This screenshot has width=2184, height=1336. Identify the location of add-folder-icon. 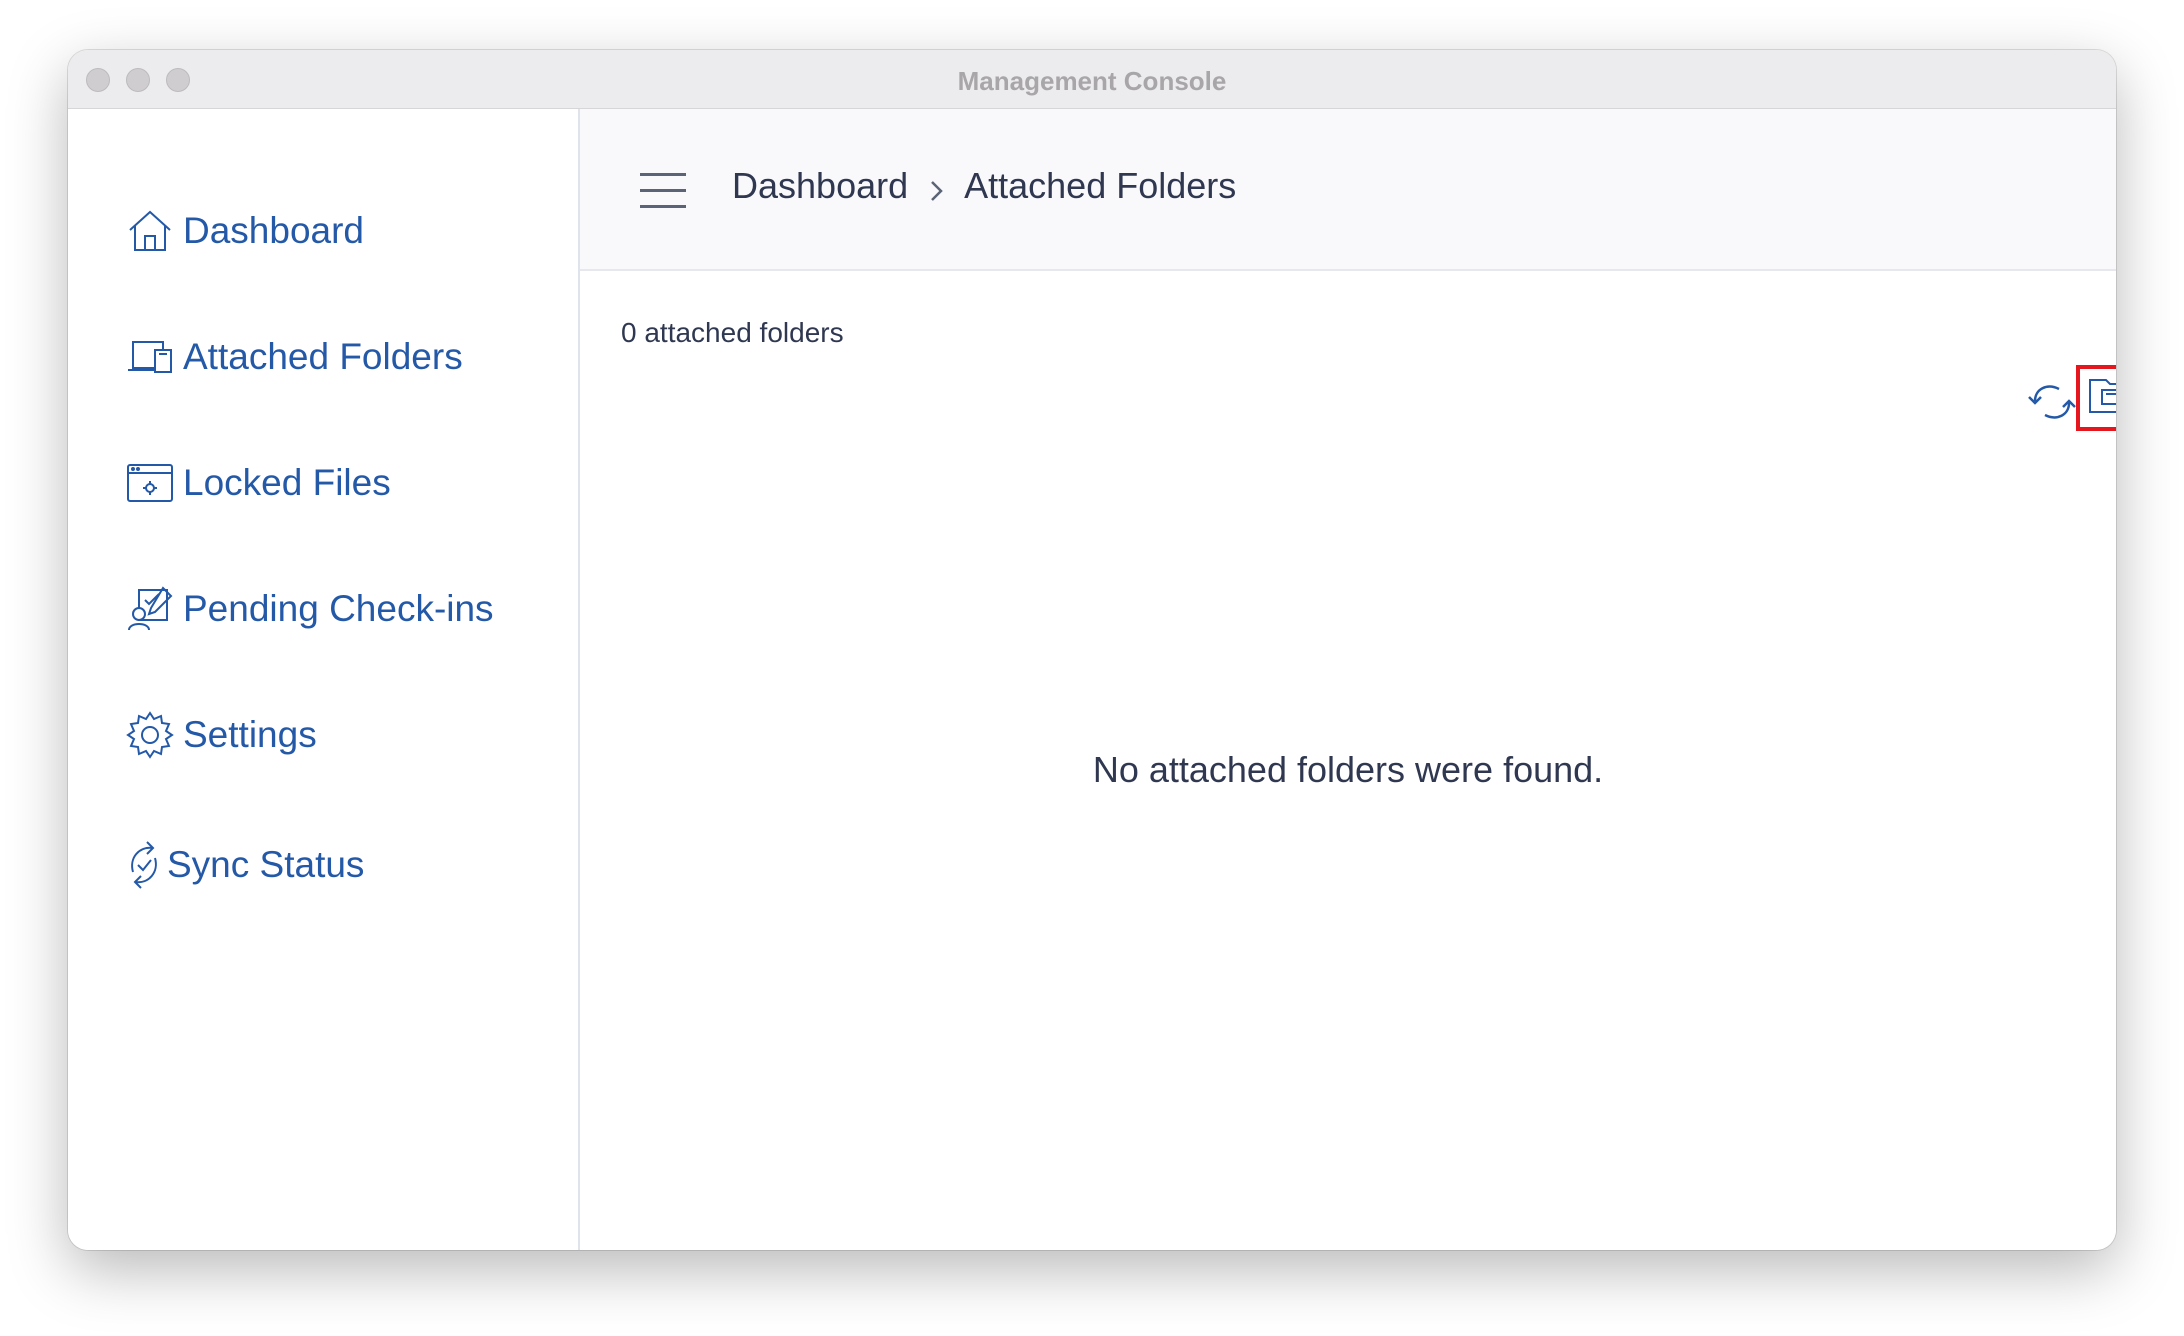
(2101, 398).